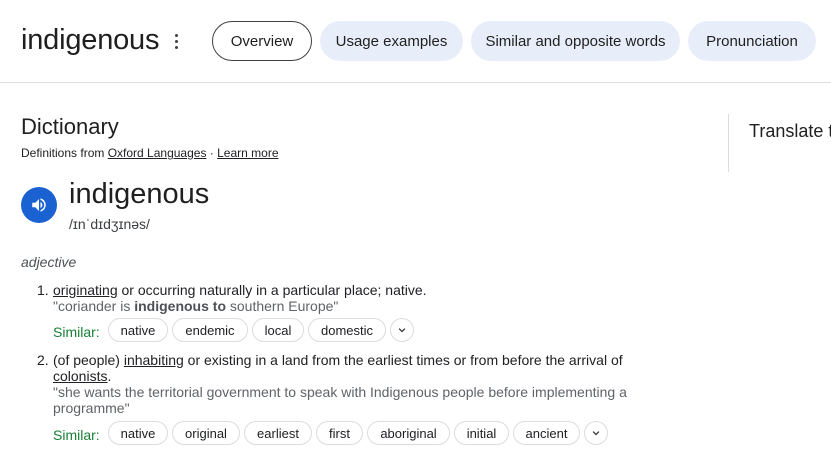  Describe the element at coordinates (88, 360) in the screenshot. I see `definition-prefix: (of people)` at that location.